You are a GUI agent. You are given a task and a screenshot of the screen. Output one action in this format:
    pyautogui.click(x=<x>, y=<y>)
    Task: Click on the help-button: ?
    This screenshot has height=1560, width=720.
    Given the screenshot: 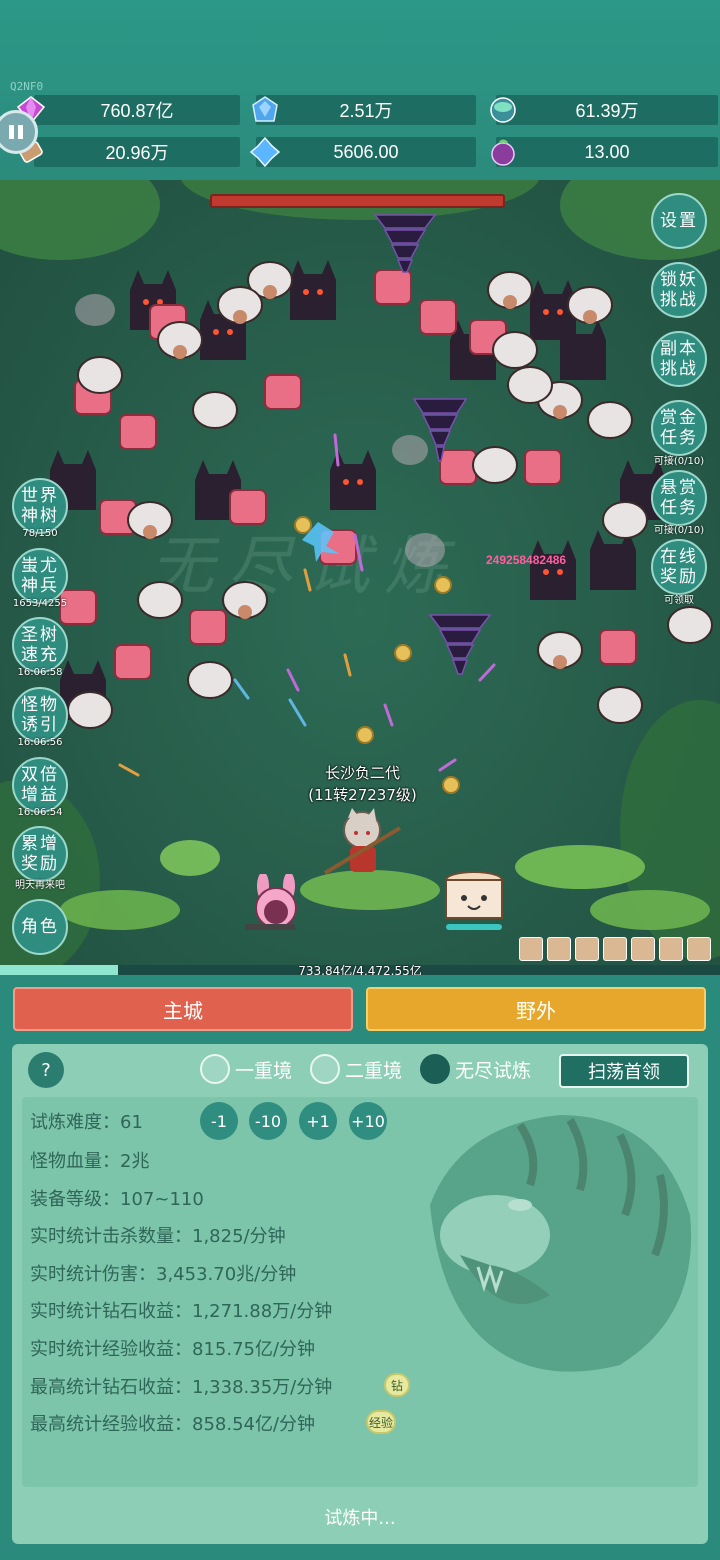 What is the action you would take?
    pyautogui.click(x=46, y=1070)
    